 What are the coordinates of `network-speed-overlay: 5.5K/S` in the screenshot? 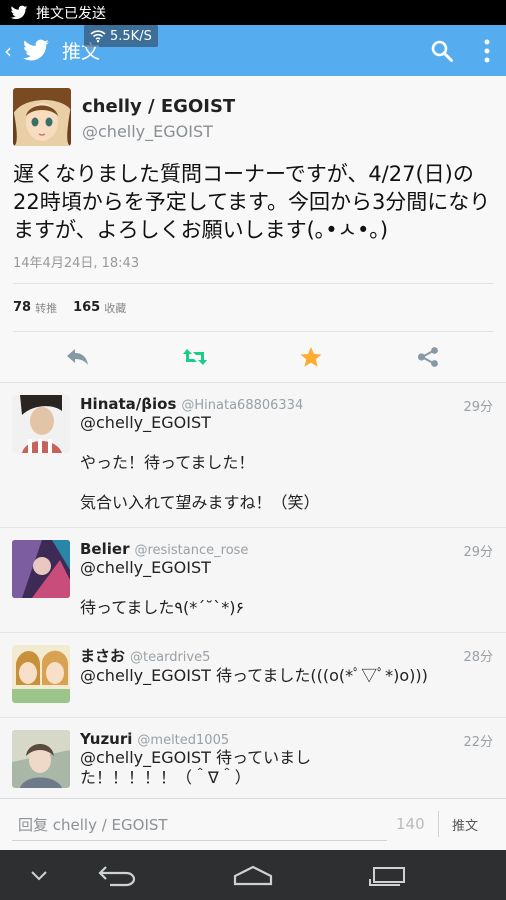 It's located at (121, 36).